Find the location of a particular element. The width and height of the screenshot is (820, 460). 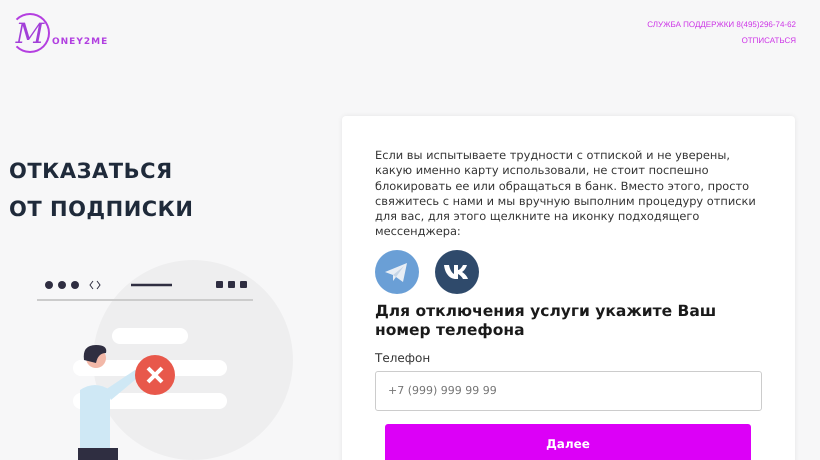

messenger-logo-icon is located at coordinates (457, 272).